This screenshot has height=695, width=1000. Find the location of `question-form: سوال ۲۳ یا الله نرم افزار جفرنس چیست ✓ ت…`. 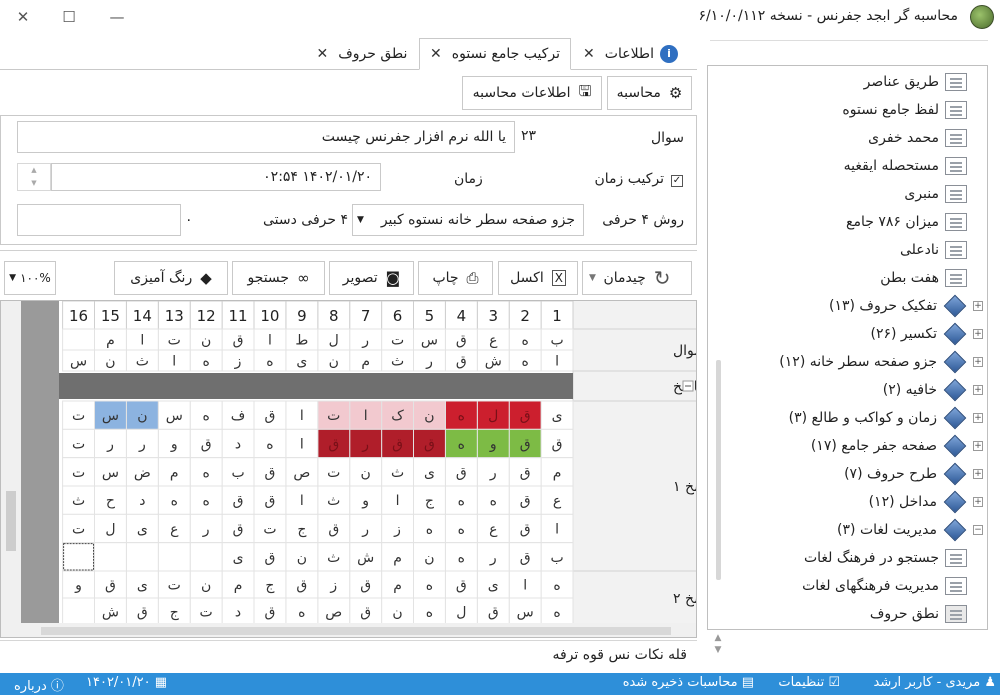

question-form: سوال ۲۳ یا الله نرم افزار جفرنس چیست ✓ ت… is located at coordinates (348, 180).